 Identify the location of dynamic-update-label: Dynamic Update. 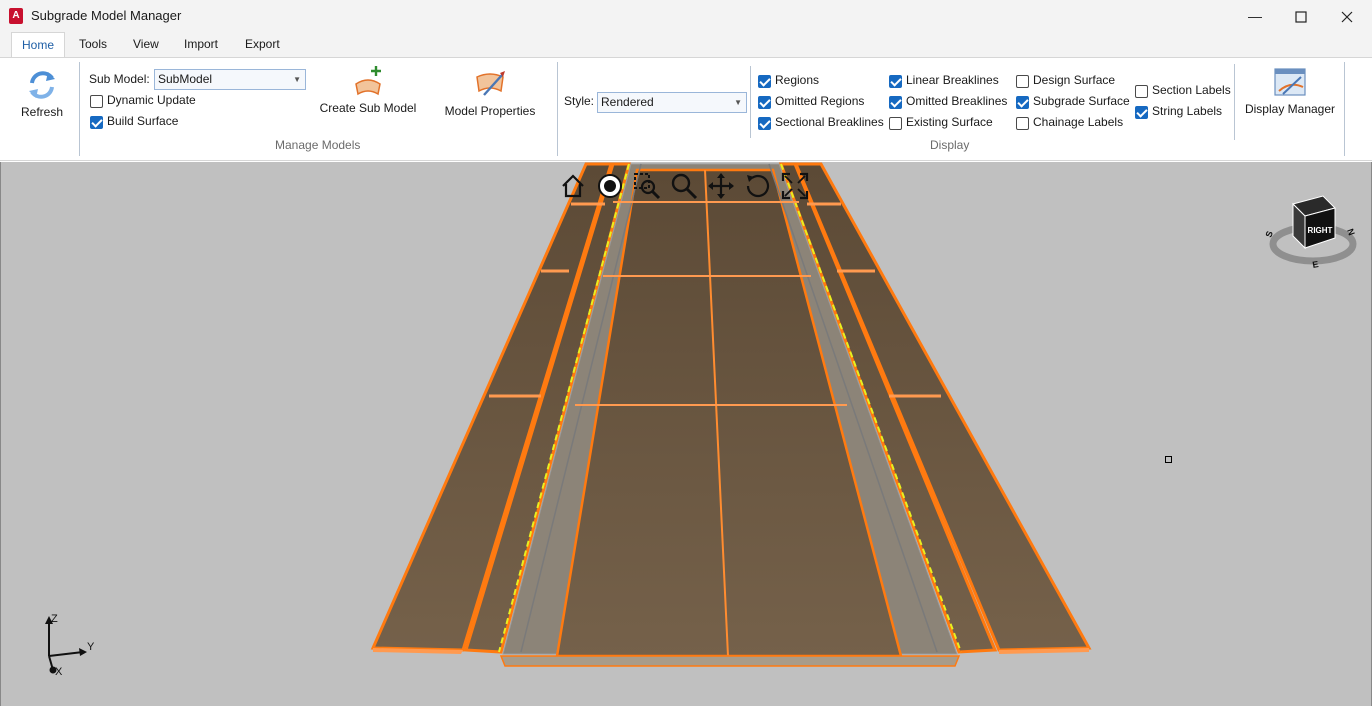
(151, 100).